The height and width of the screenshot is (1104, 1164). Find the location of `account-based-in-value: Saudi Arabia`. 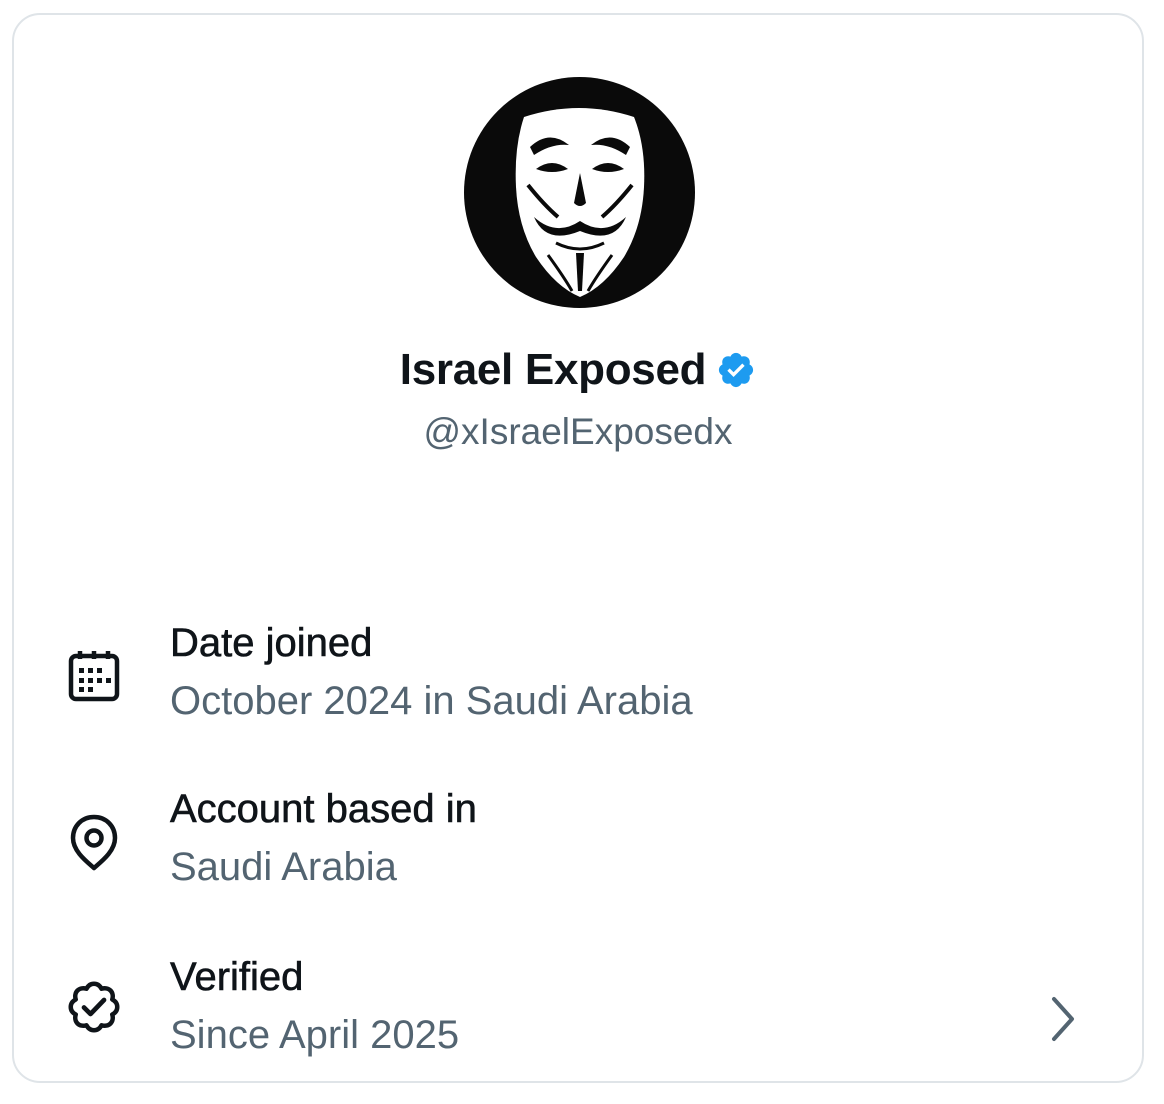

account-based-in-value: Saudi Arabia is located at coordinates (283, 867).